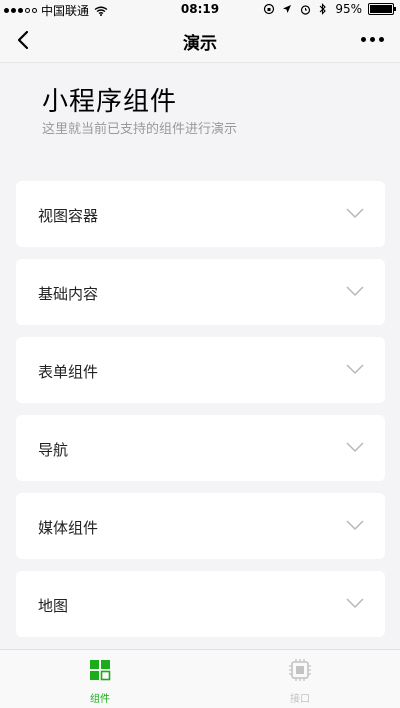 The image size is (400, 708). What do you see at coordinates (300, 670) in the screenshot?
I see `api-chip-icon` at bounding box center [300, 670].